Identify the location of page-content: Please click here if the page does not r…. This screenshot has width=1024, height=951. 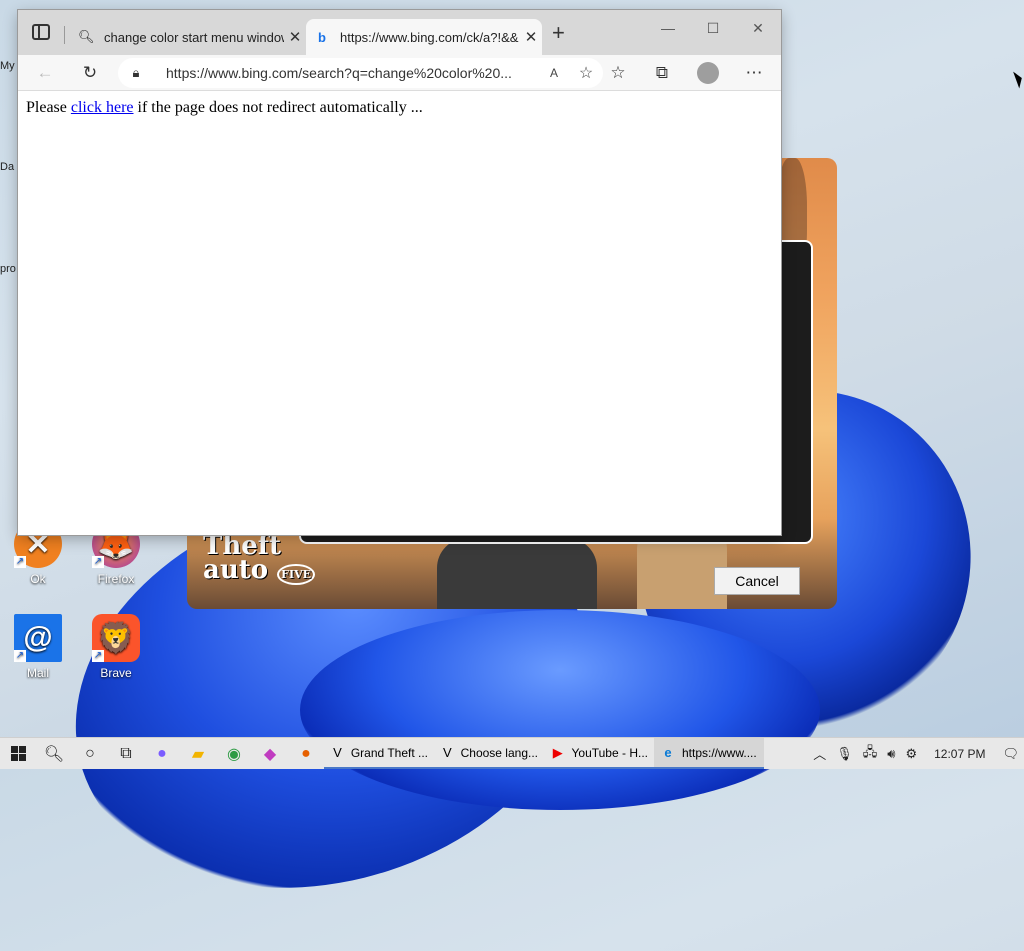
(399, 108).